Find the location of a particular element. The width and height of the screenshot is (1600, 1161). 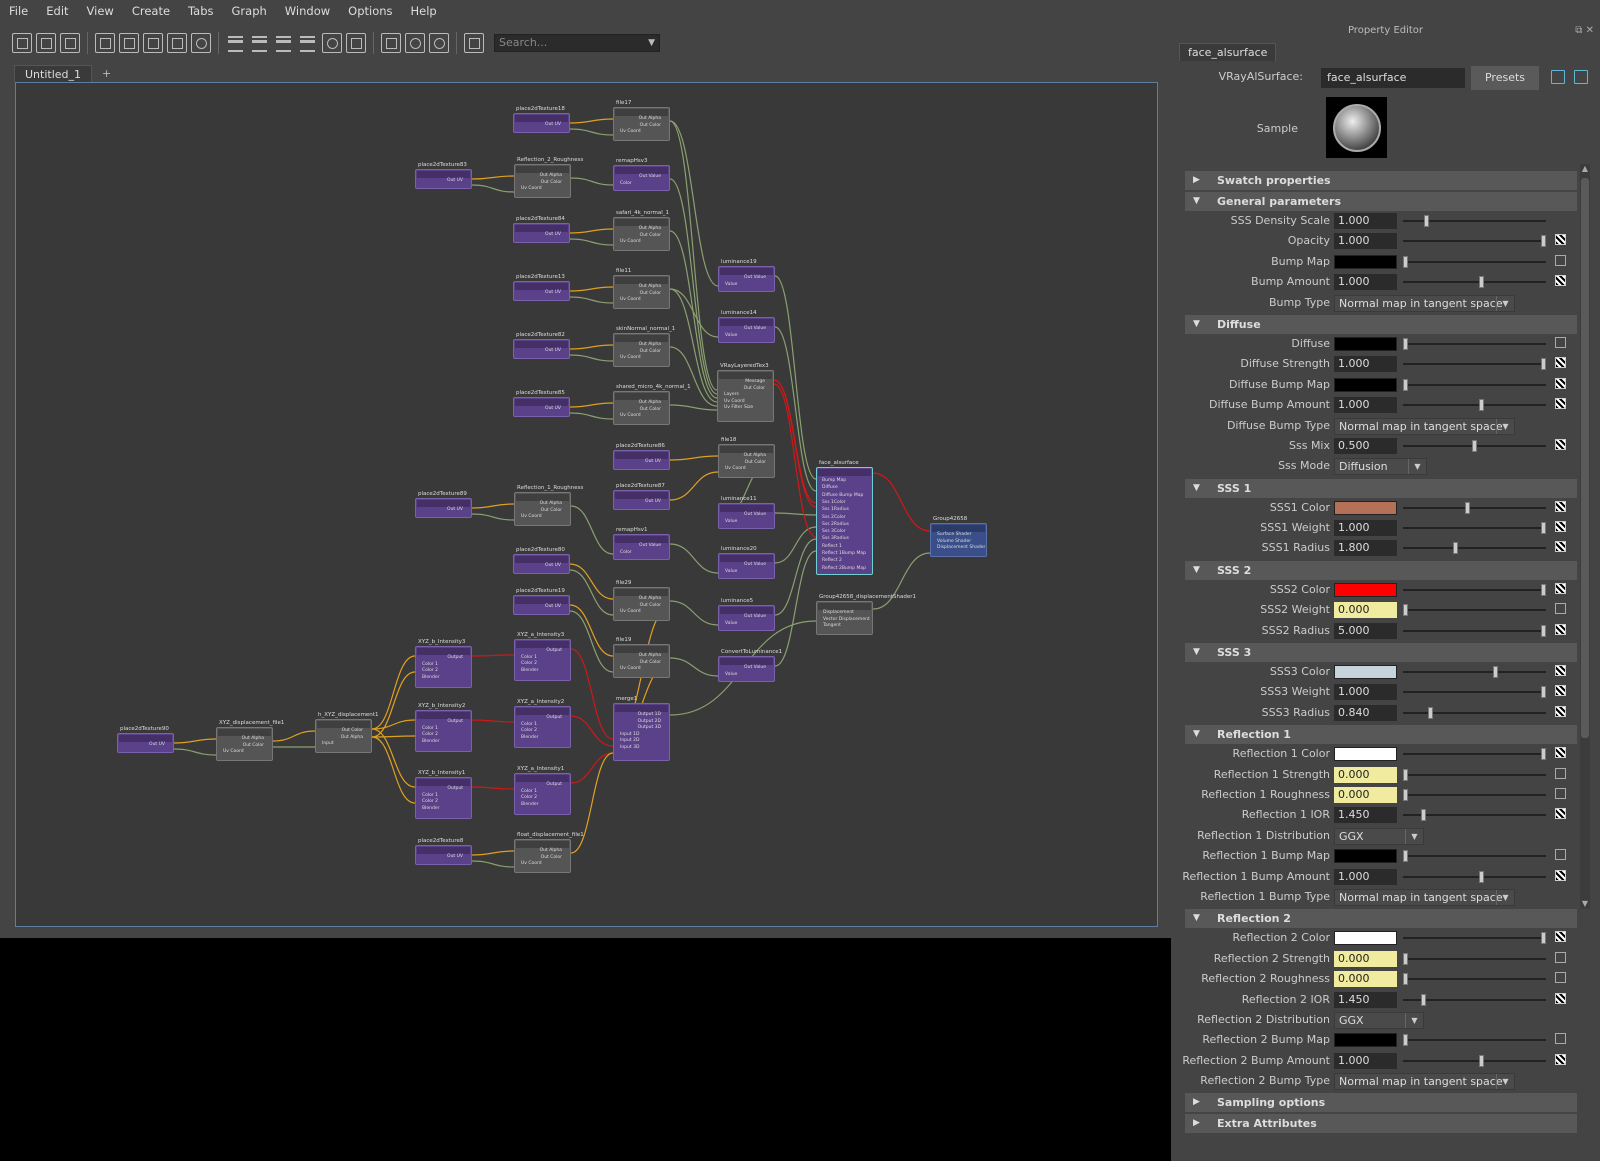

input-connections-icon is located at coordinates (22, 43).